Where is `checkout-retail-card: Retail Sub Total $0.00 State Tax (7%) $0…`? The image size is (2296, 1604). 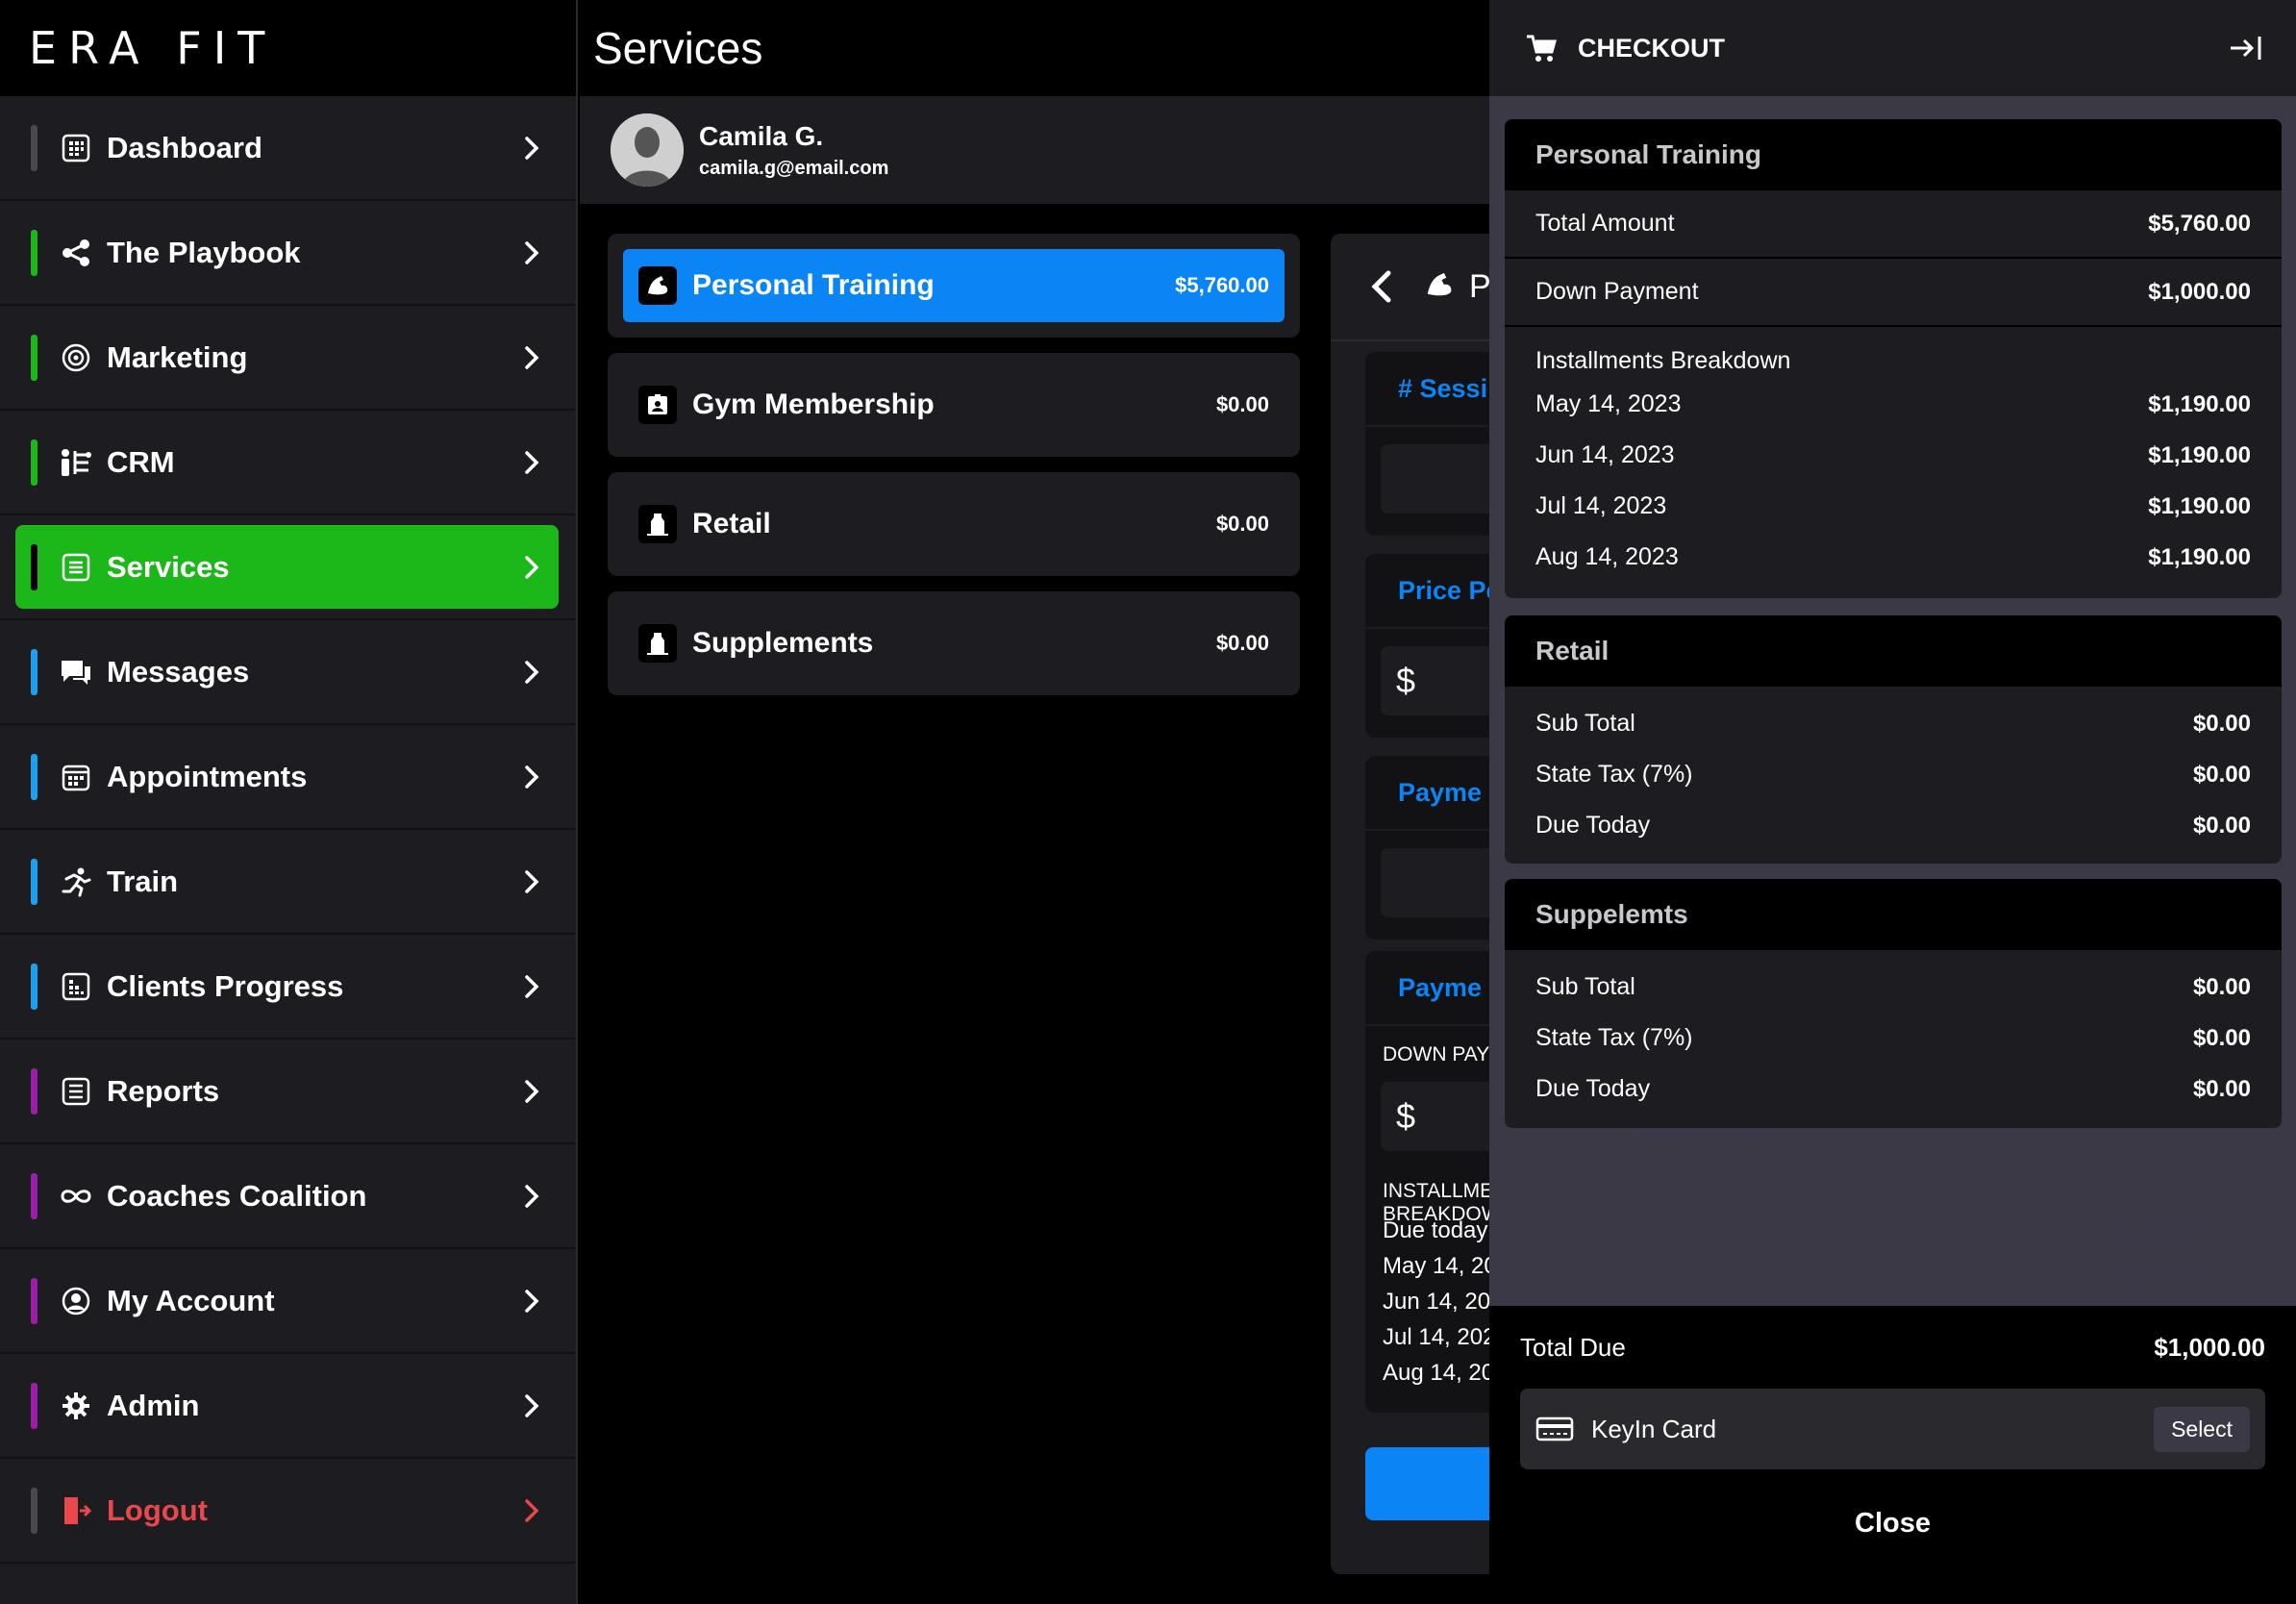
checkout-retail-card: Retail Sub Total $0.00 State Tax (7%) $0… is located at coordinates (1893, 739).